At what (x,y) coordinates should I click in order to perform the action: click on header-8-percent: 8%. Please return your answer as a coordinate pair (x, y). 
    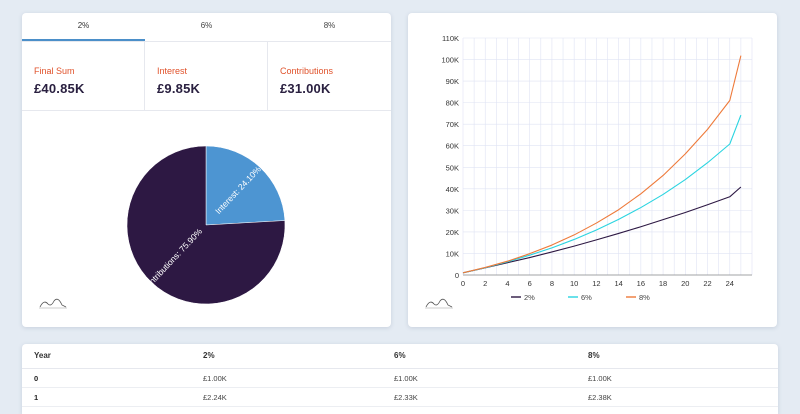
    Looking at the image, I should click on (594, 355).